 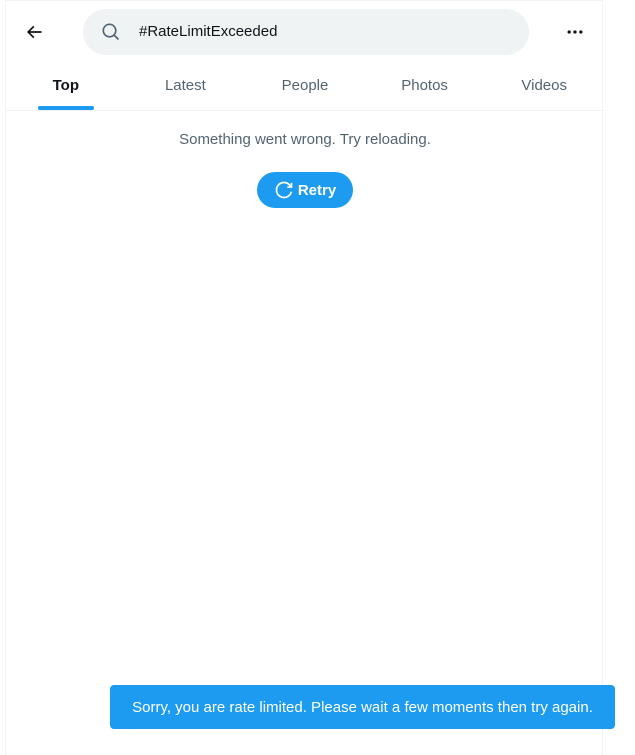 I want to click on error-message: Something went wrong. Try reloading., so click(x=305, y=139).